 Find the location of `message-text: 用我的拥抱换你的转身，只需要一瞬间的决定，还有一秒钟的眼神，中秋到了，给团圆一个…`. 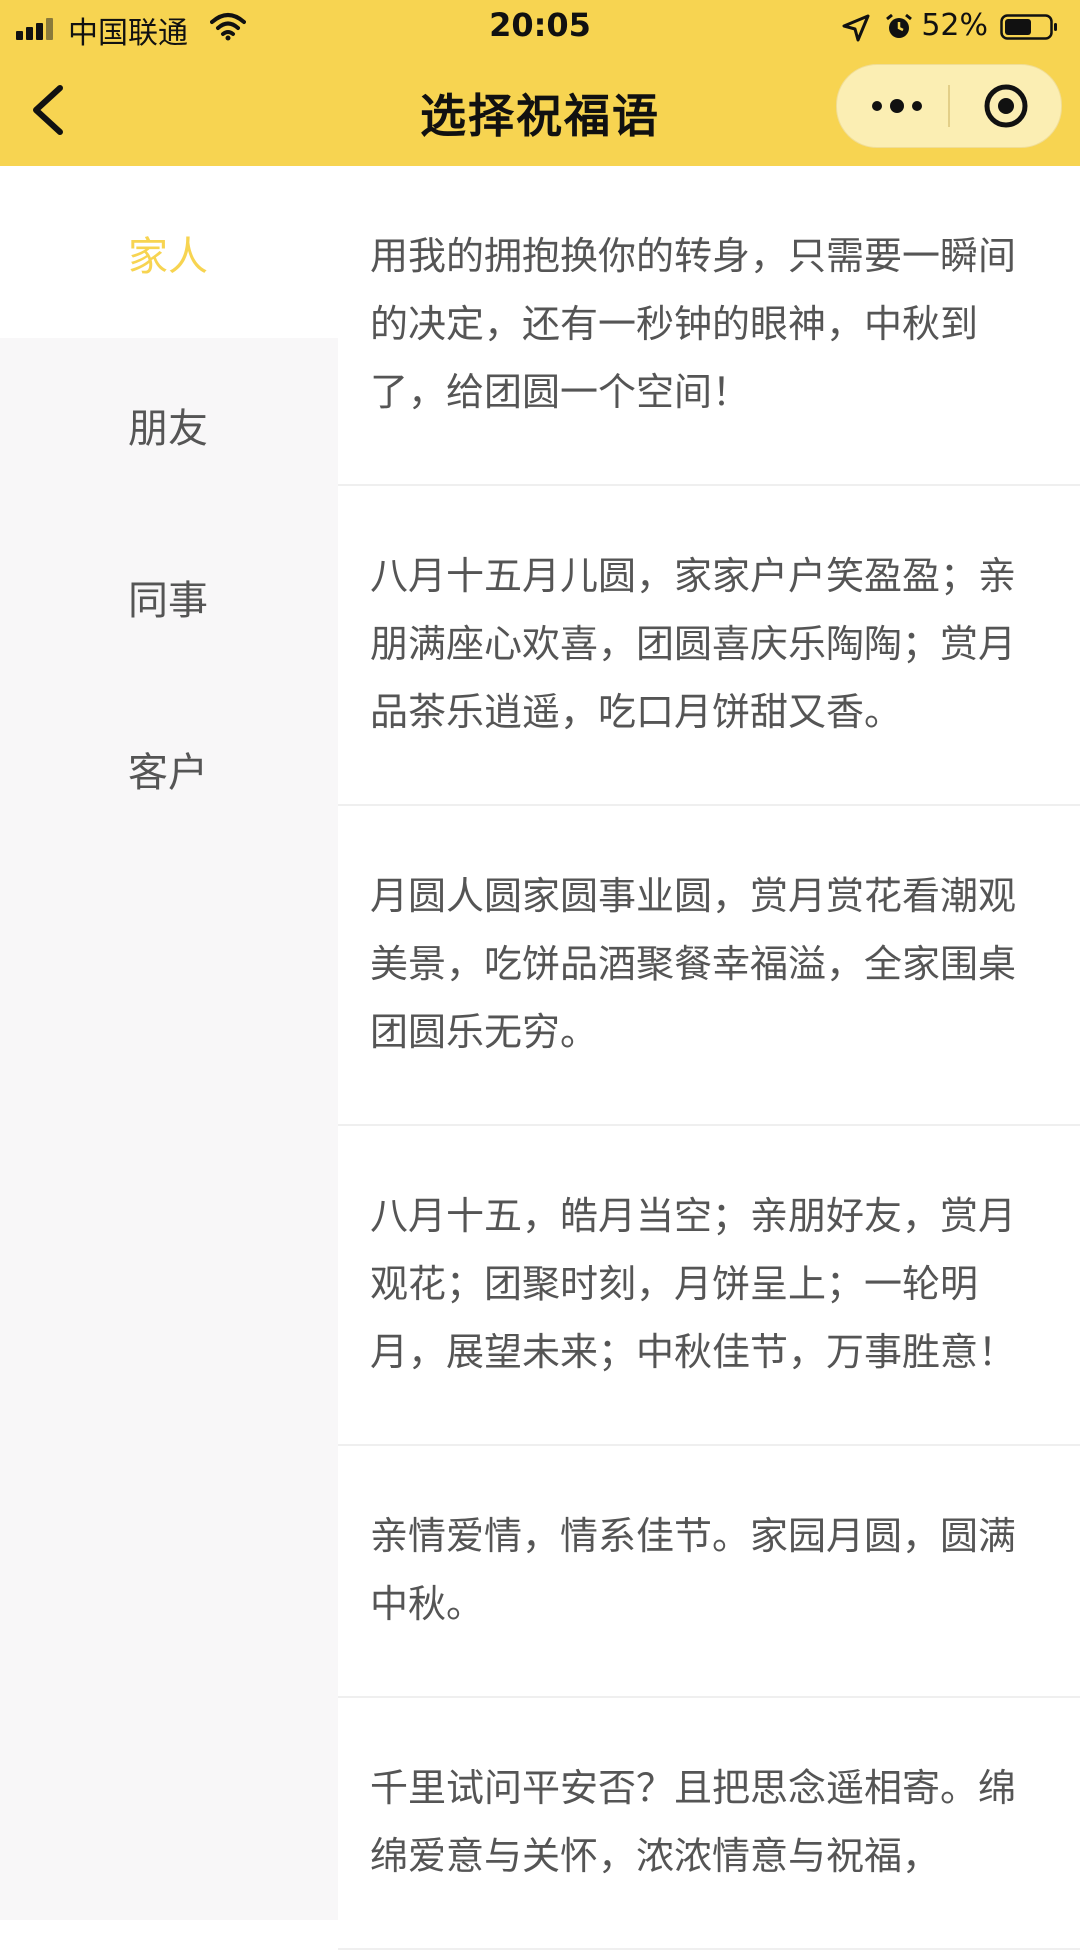

message-text: 用我的拥抱换你的转身，只需要一瞬间的决定，还有一秒钟的眼神，中秋到了，给团圆一个… is located at coordinates (693, 324).